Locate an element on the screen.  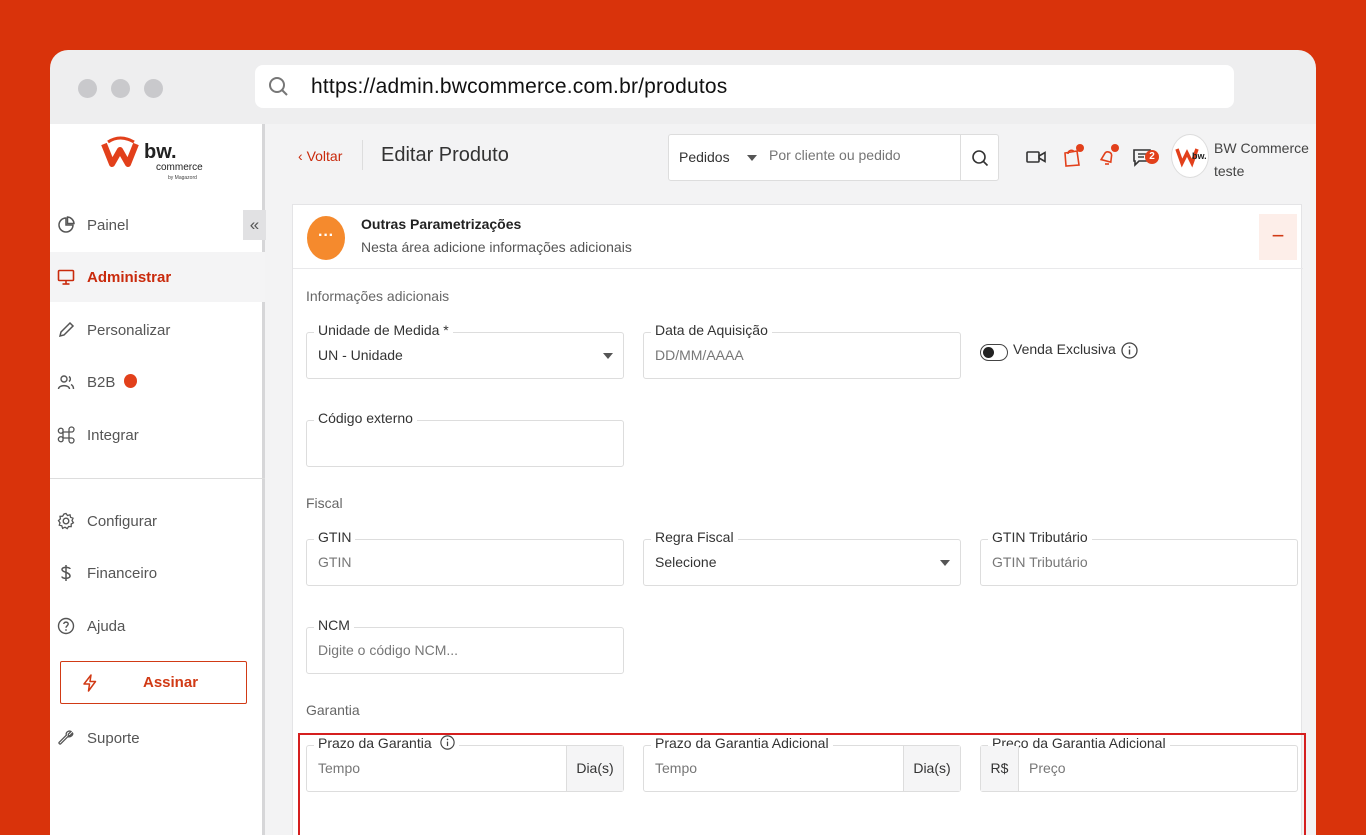
sidebar-item-label: Financeiro is located at coordinates (122, 573).